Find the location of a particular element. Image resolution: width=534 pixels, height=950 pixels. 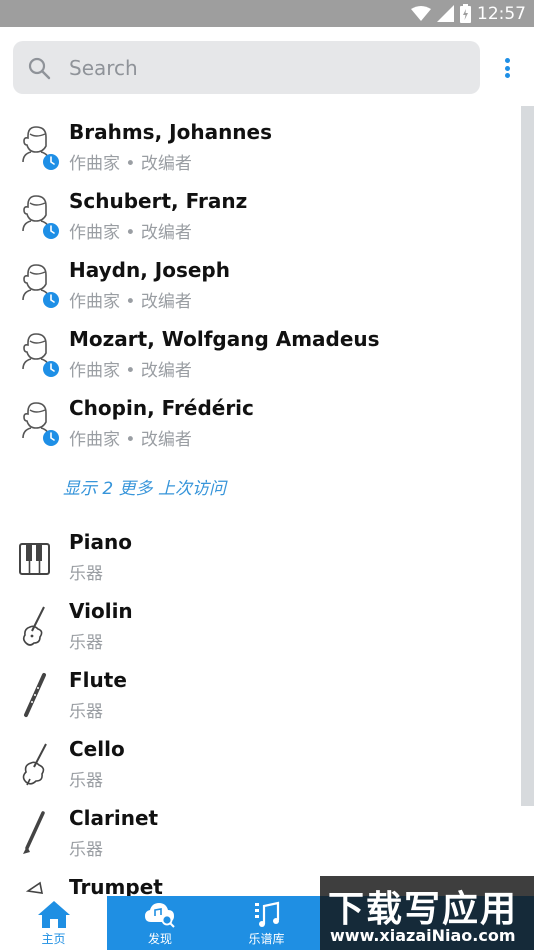

wifi-icon is located at coordinates (421, 13).